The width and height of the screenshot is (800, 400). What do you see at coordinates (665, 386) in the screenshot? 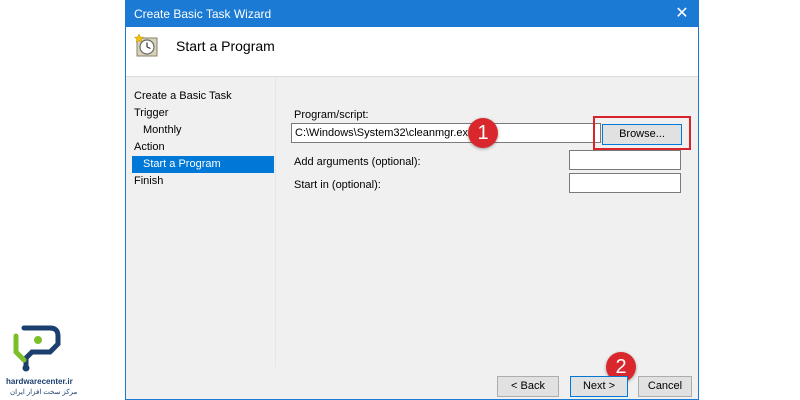
I see `cancel-button: Cancel` at bounding box center [665, 386].